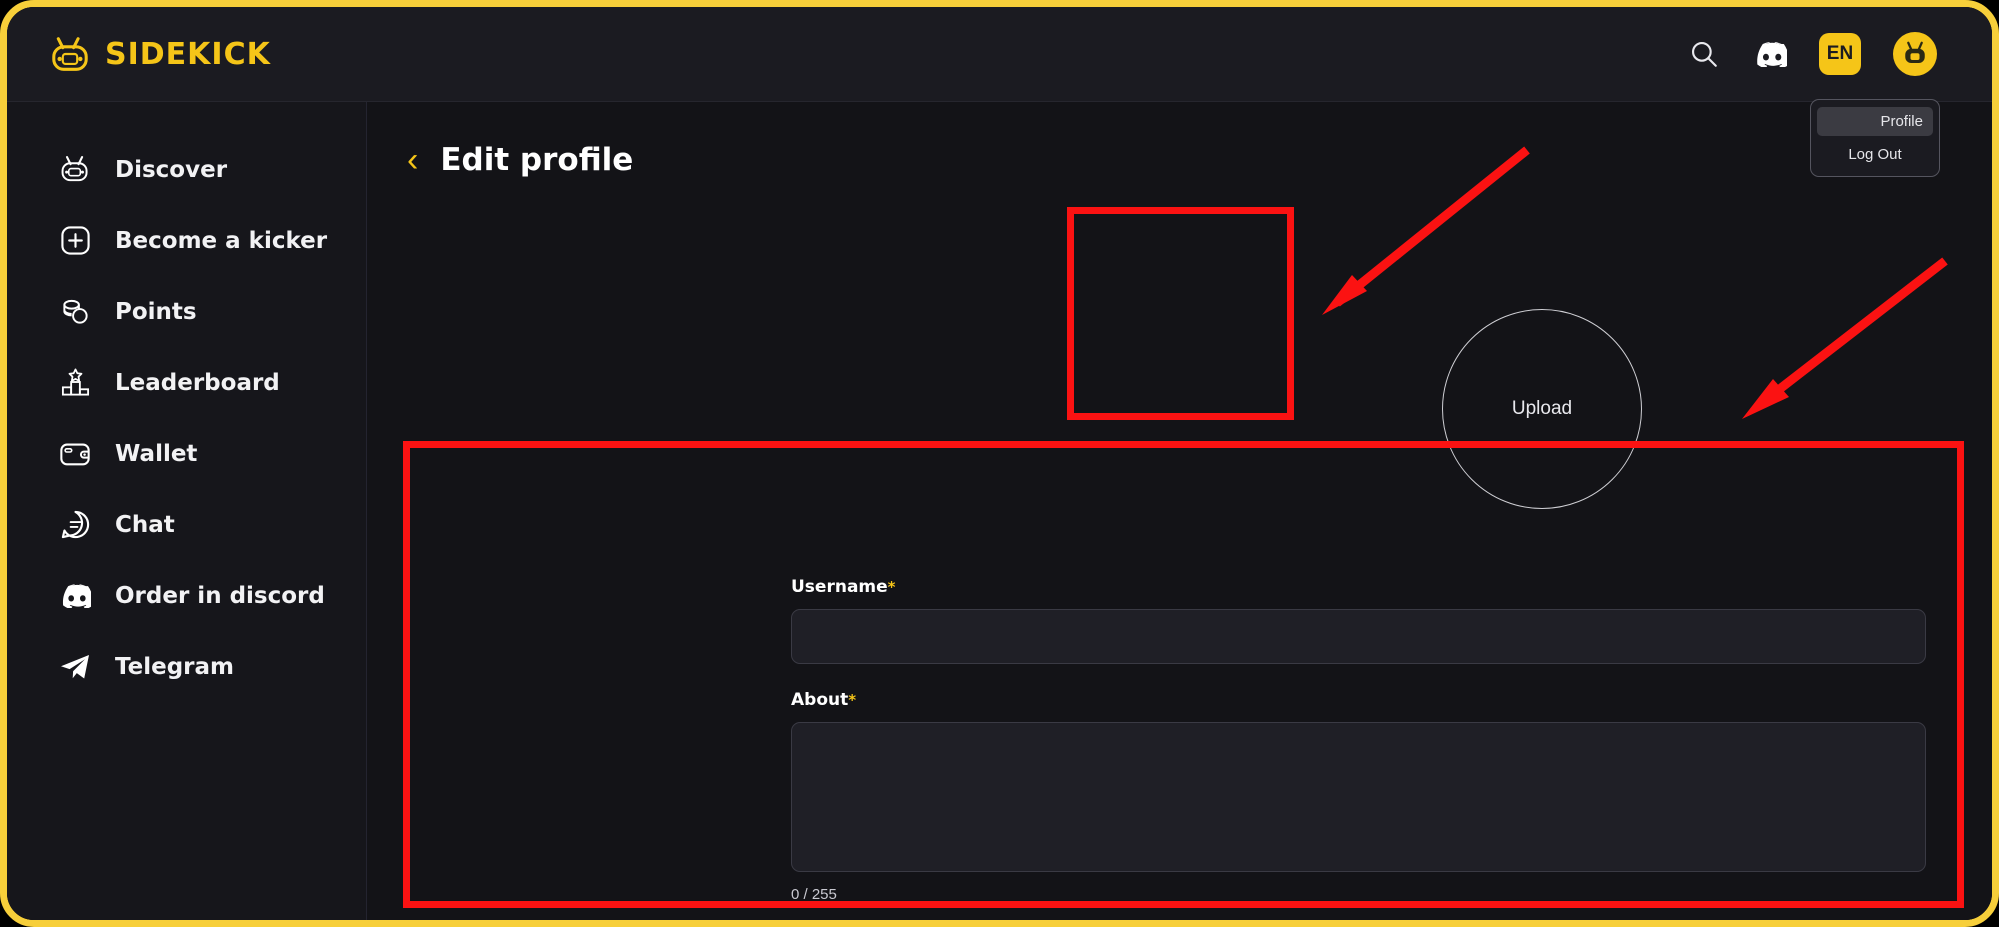 The height and width of the screenshot is (927, 1999). I want to click on about-textarea, so click(1358, 797).